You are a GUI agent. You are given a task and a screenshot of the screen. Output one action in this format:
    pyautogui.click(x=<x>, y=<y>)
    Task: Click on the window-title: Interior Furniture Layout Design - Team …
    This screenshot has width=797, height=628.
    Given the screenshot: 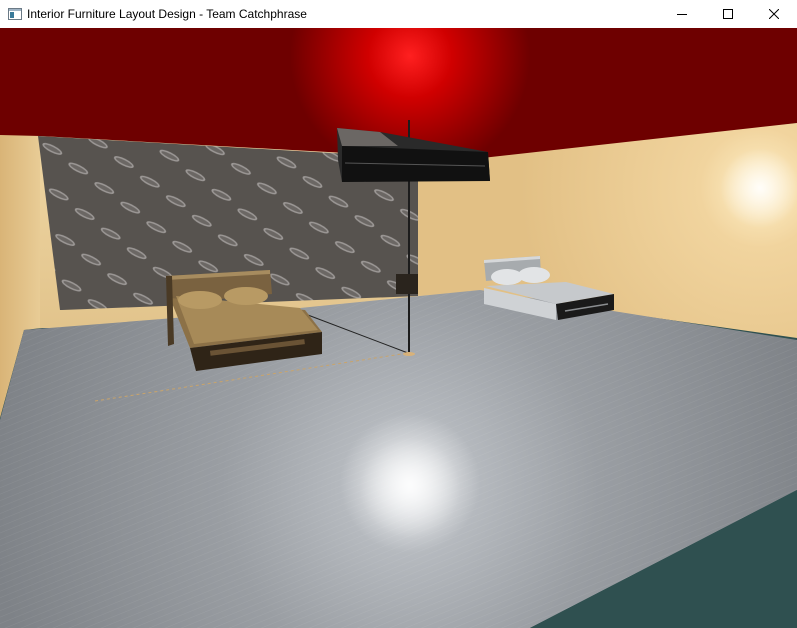 What is the action you would take?
    pyautogui.click(x=167, y=14)
    